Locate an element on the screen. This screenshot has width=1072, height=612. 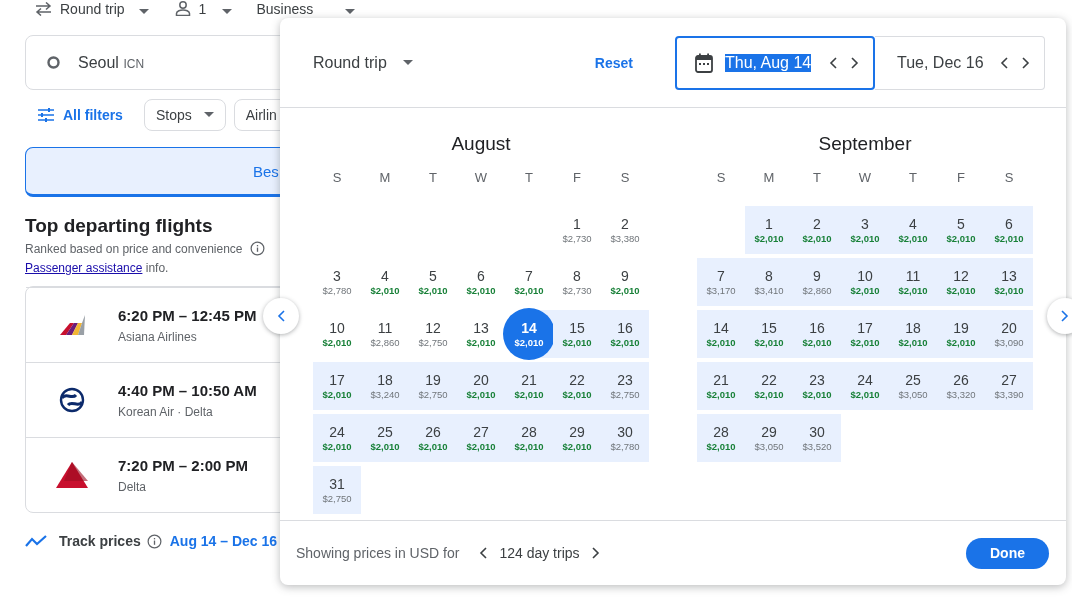
calendar-day: 18 $3,240 is located at coordinates (385, 386).